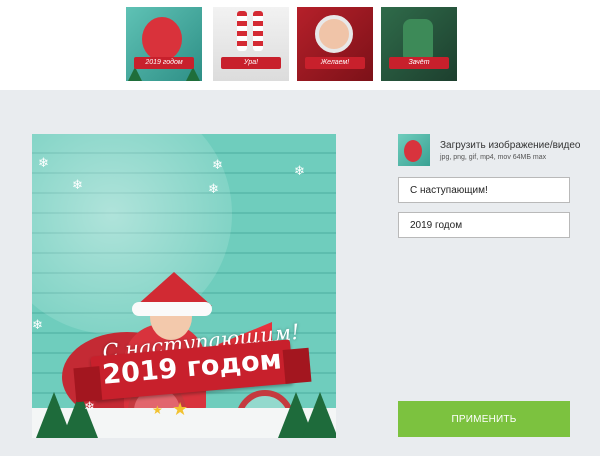 This screenshot has width=600, height=456. I want to click on upload-hint: jpg, png, gif, mp4, mov 64МБ max, so click(493, 157).